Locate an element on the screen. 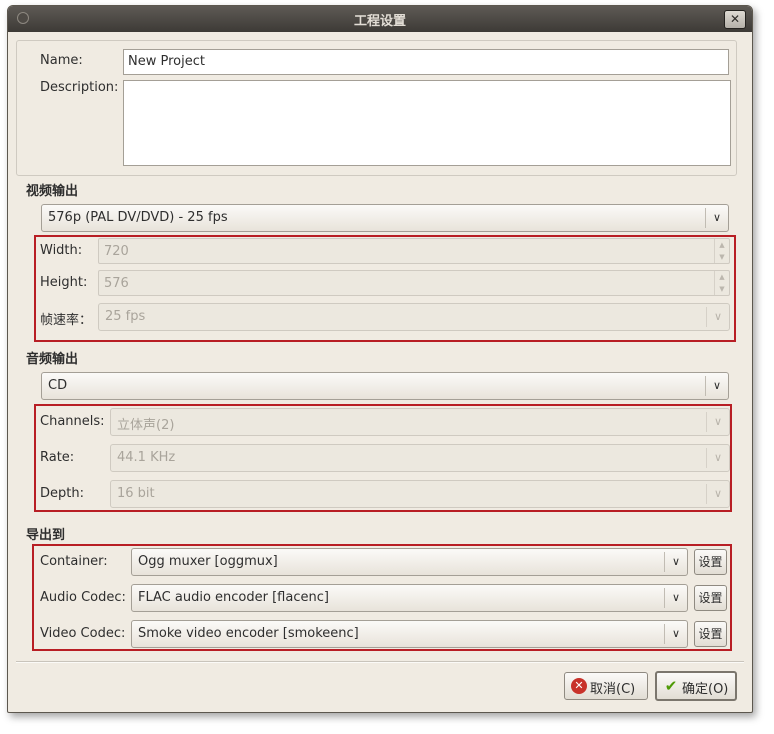 The width and height of the screenshot is (774, 734). cancel-button-label: 取消(C) is located at coordinates (613, 689).